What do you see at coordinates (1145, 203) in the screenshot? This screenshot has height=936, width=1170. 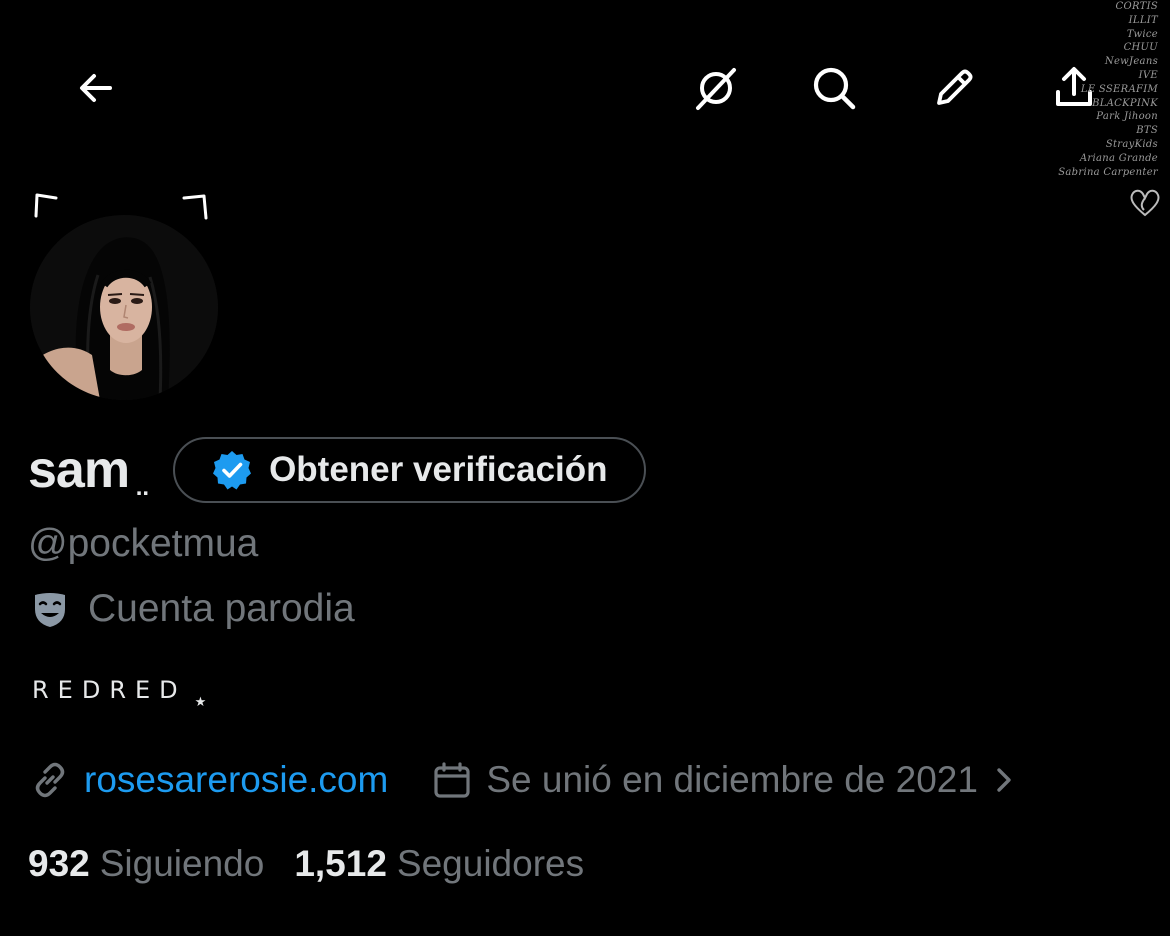 I see `heart-doodle-icon` at bounding box center [1145, 203].